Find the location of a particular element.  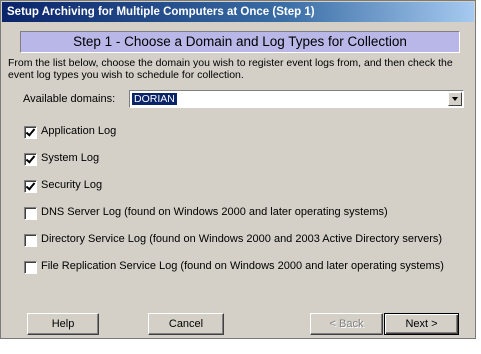

next-button: Next > is located at coordinates (421, 324).